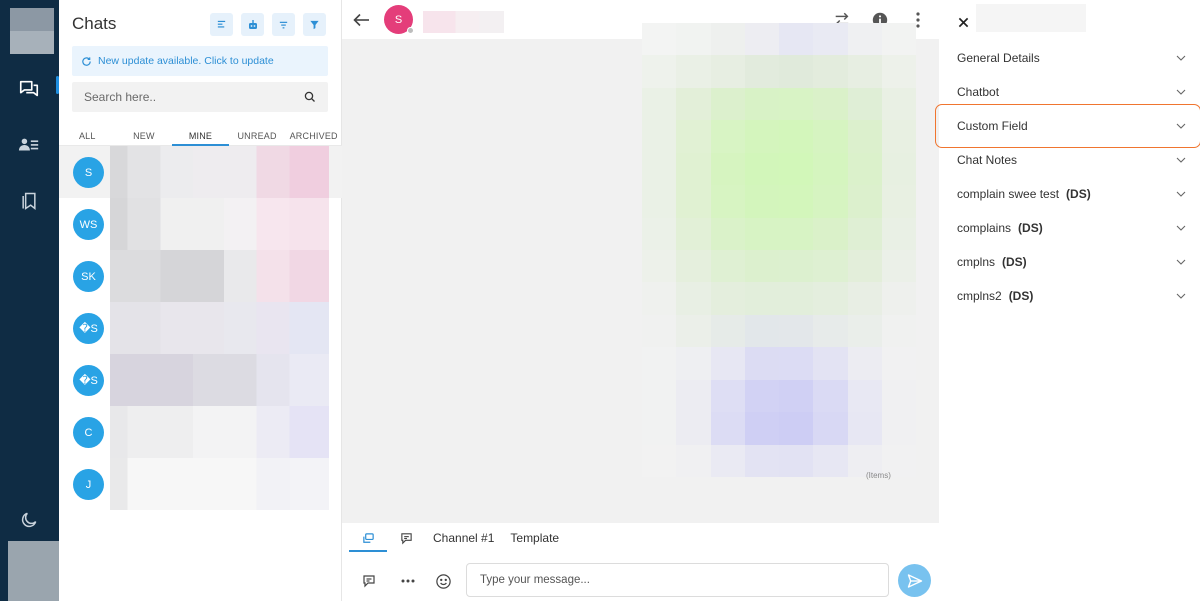 The width and height of the screenshot is (1200, 601). I want to click on contact-name, so click(463, 22).